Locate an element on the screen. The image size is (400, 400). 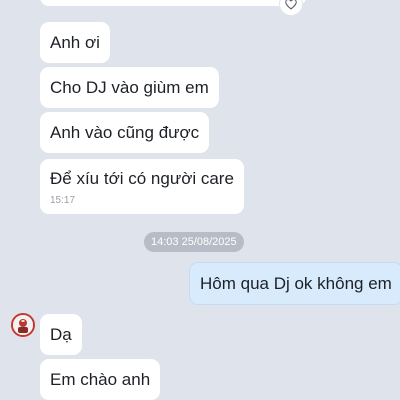
message-bubble: Dạ is located at coordinates (61, 334).